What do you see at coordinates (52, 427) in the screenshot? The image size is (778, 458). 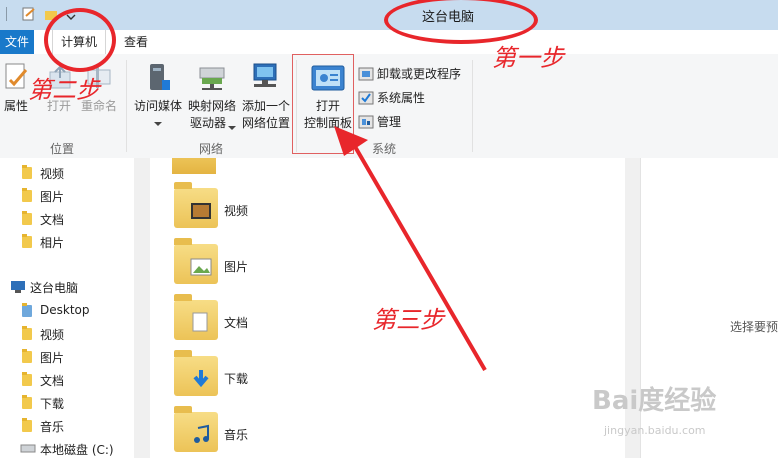 I see `nav-item-label: 音乐` at bounding box center [52, 427].